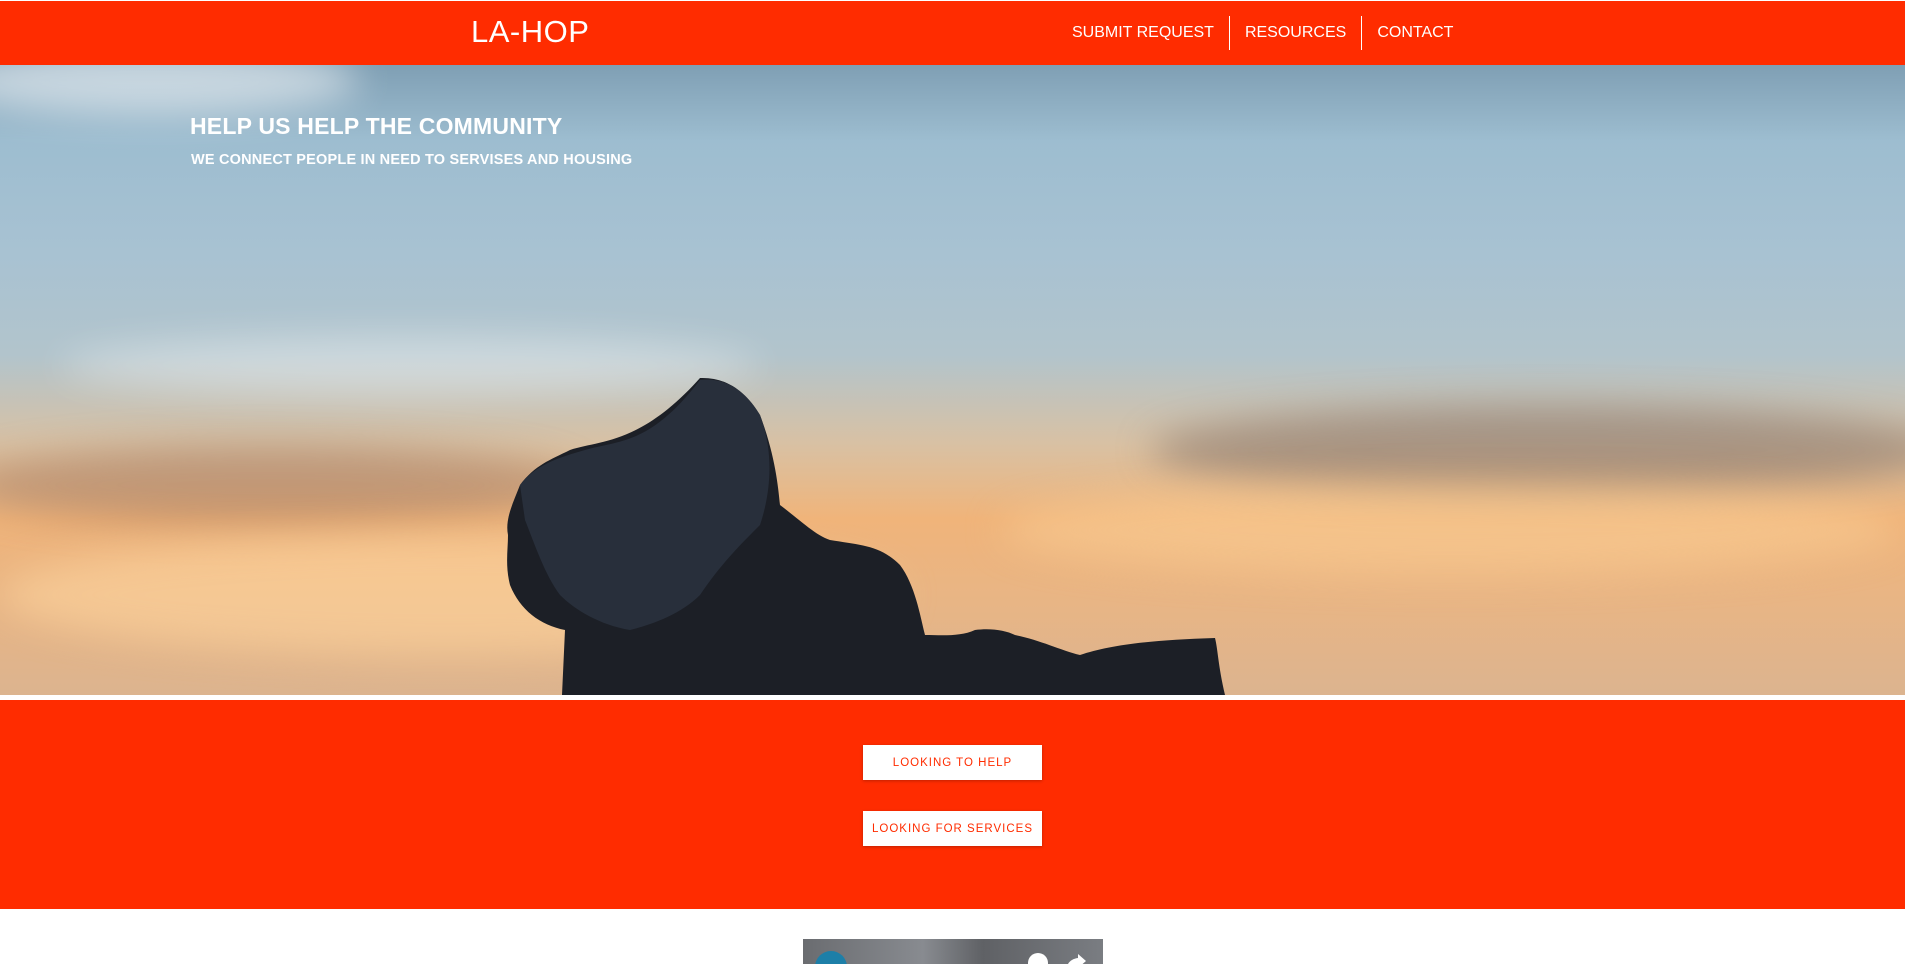 Image resolution: width=1905 pixels, height=964 pixels. I want to click on share-icon, so click(1076, 958).